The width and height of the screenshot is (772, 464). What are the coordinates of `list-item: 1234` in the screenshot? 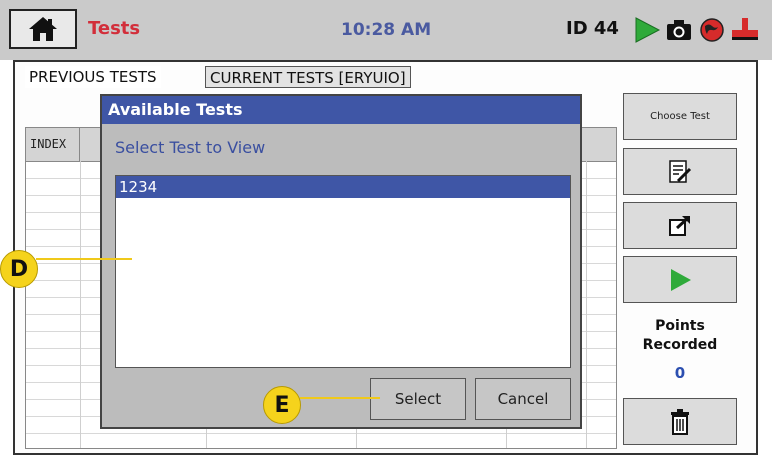 It's located at (343, 187).